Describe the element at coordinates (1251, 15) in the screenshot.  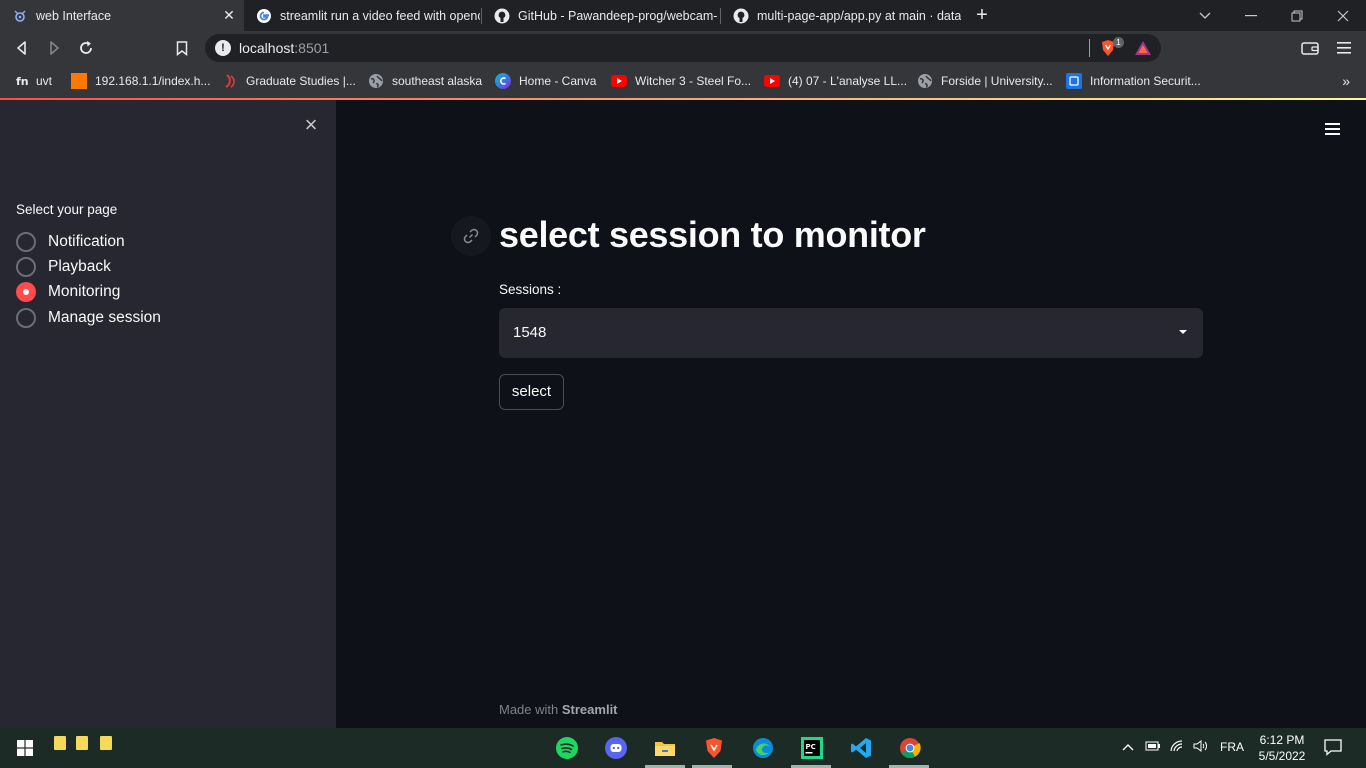
I see `minimize-button` at that location.